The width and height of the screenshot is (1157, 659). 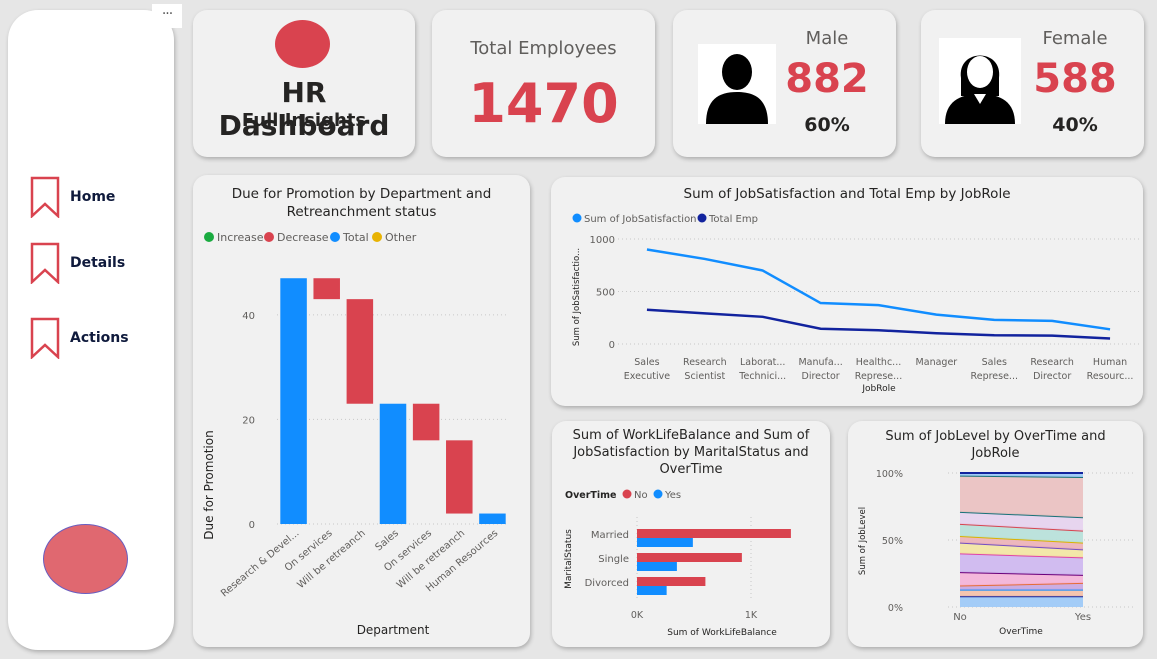 I want to click on nav-home-label: Home, so click(x=93, y=197).